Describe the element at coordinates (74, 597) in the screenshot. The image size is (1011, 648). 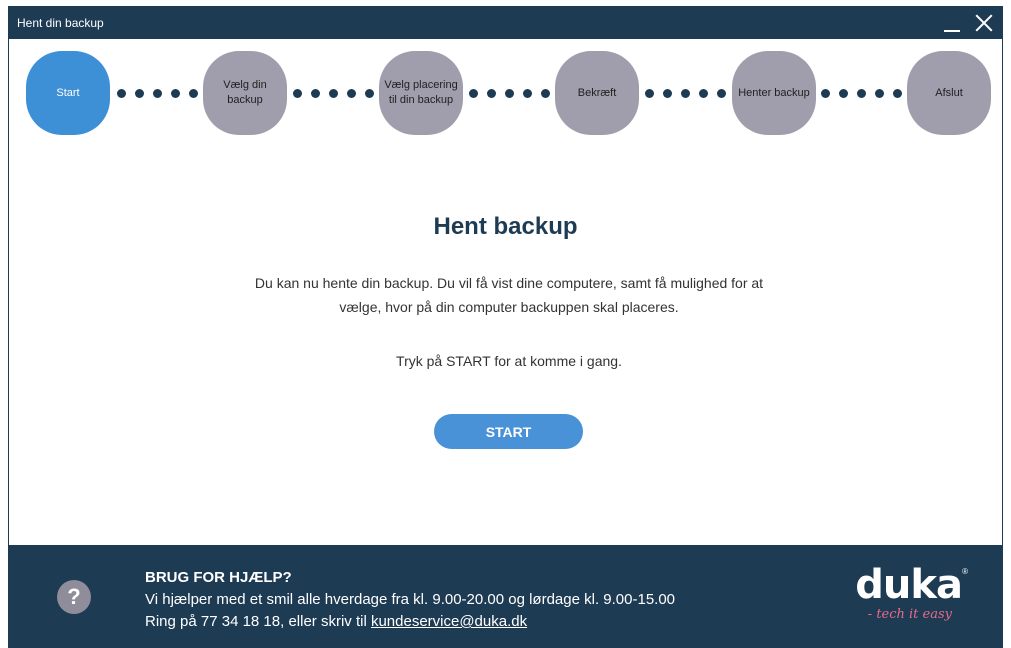
I see `question-mark-icon: ?` at that location.